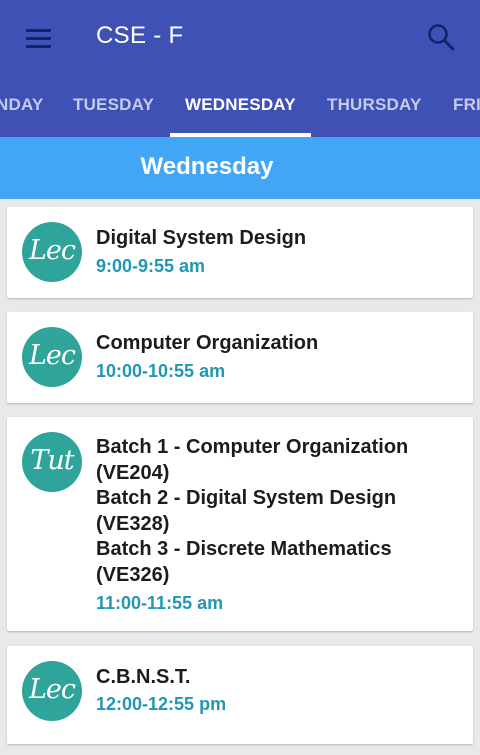  What do you see at coordinates (201, 238) in the screenshot?
I see `subject-line: Digital System Design` at bounding box center [201, 238].